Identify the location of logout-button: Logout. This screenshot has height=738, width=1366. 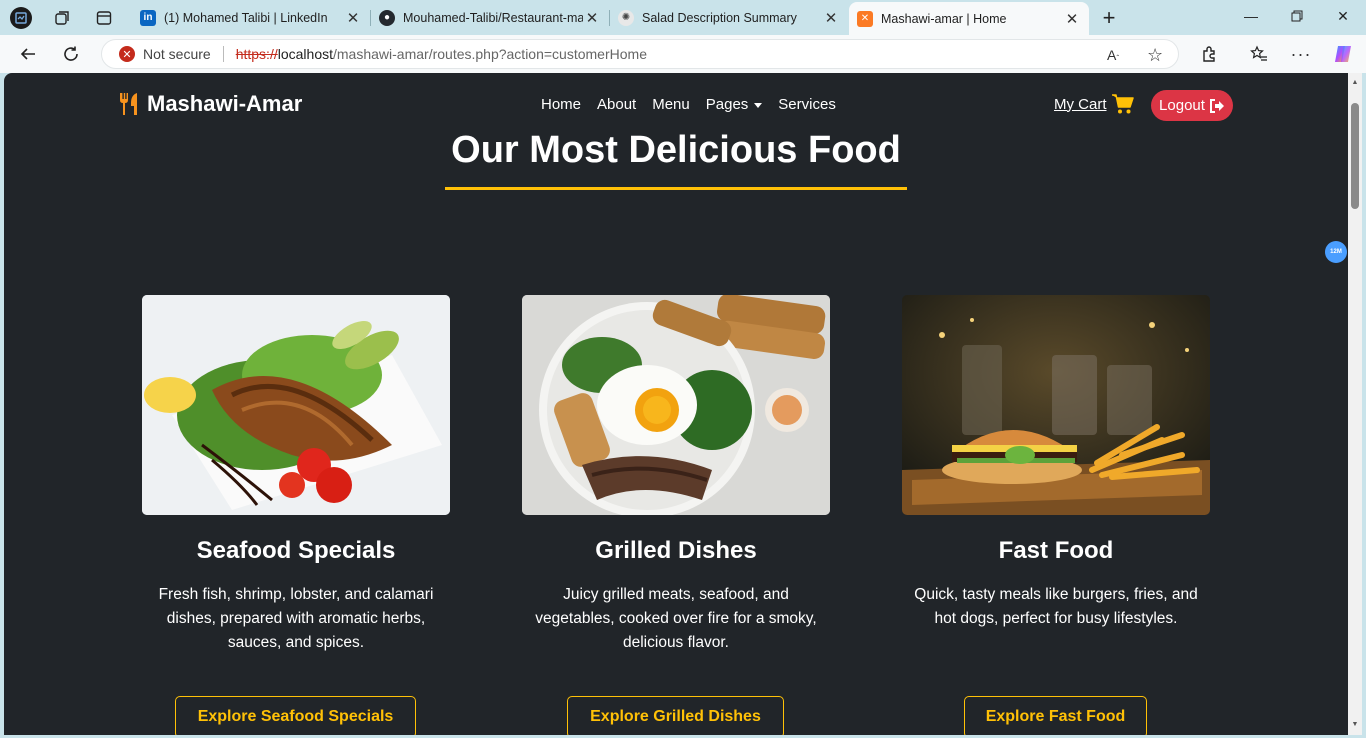
(1192, 105).